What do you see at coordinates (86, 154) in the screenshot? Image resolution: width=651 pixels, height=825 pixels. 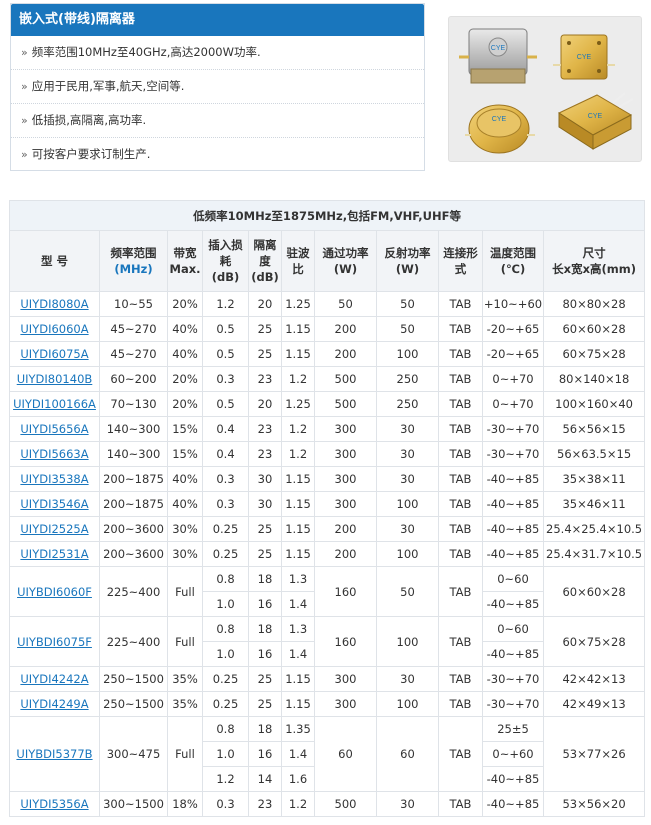 I see `feature-item: » 可按客户要求订制生产.` at bounding box center [86, 154].